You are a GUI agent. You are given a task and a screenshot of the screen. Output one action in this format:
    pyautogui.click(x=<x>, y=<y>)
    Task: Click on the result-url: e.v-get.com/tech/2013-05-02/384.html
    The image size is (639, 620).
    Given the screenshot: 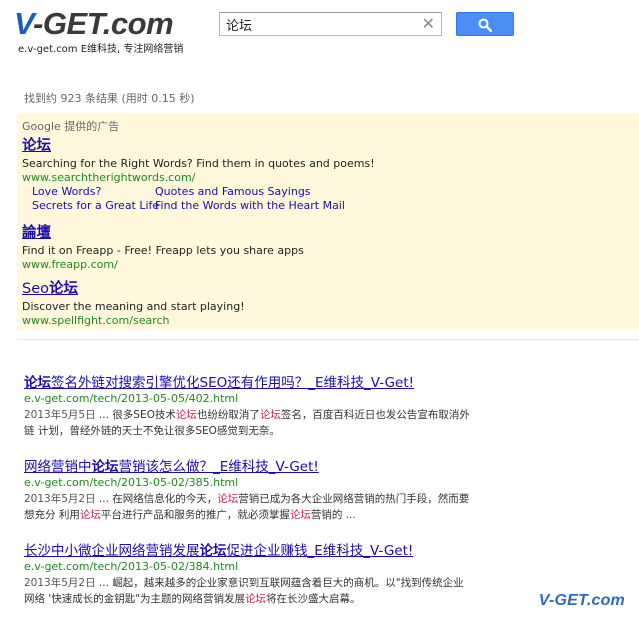 What is the action you would take?
    pyautogui.click(x=254, y=567)
    